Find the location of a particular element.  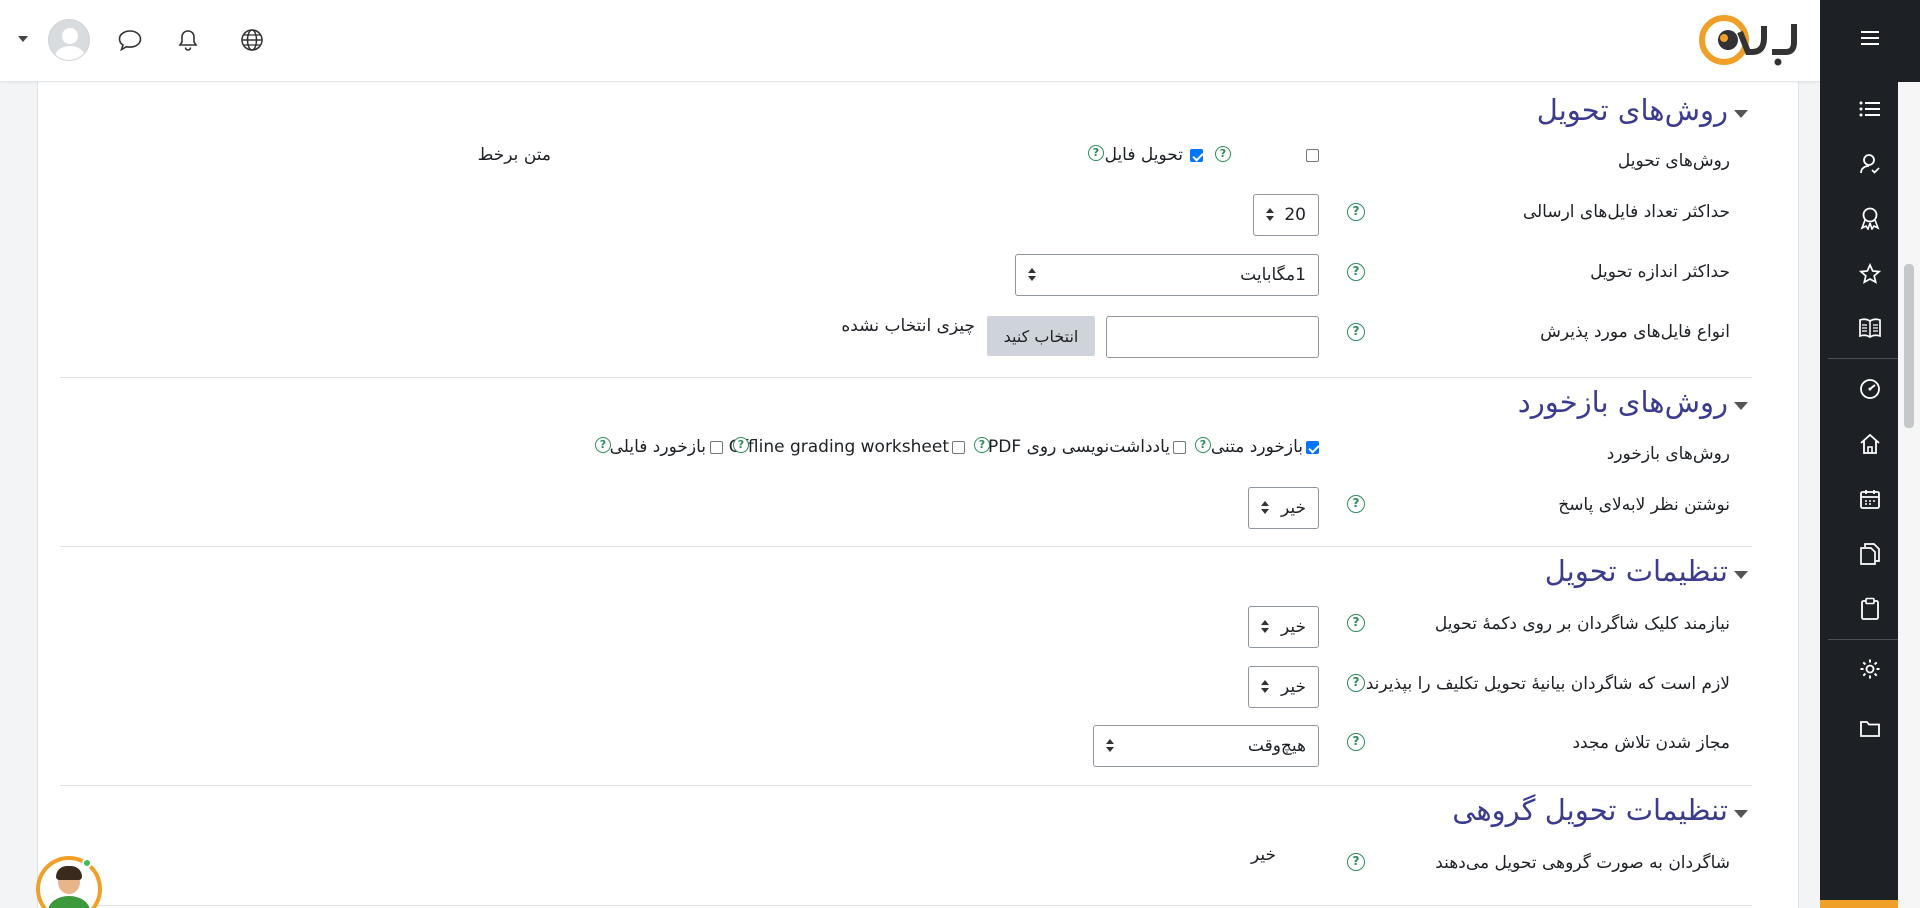

section-title-group-settings: تنظیمات تحویل گروهی is located at coordinates (1590, 810).